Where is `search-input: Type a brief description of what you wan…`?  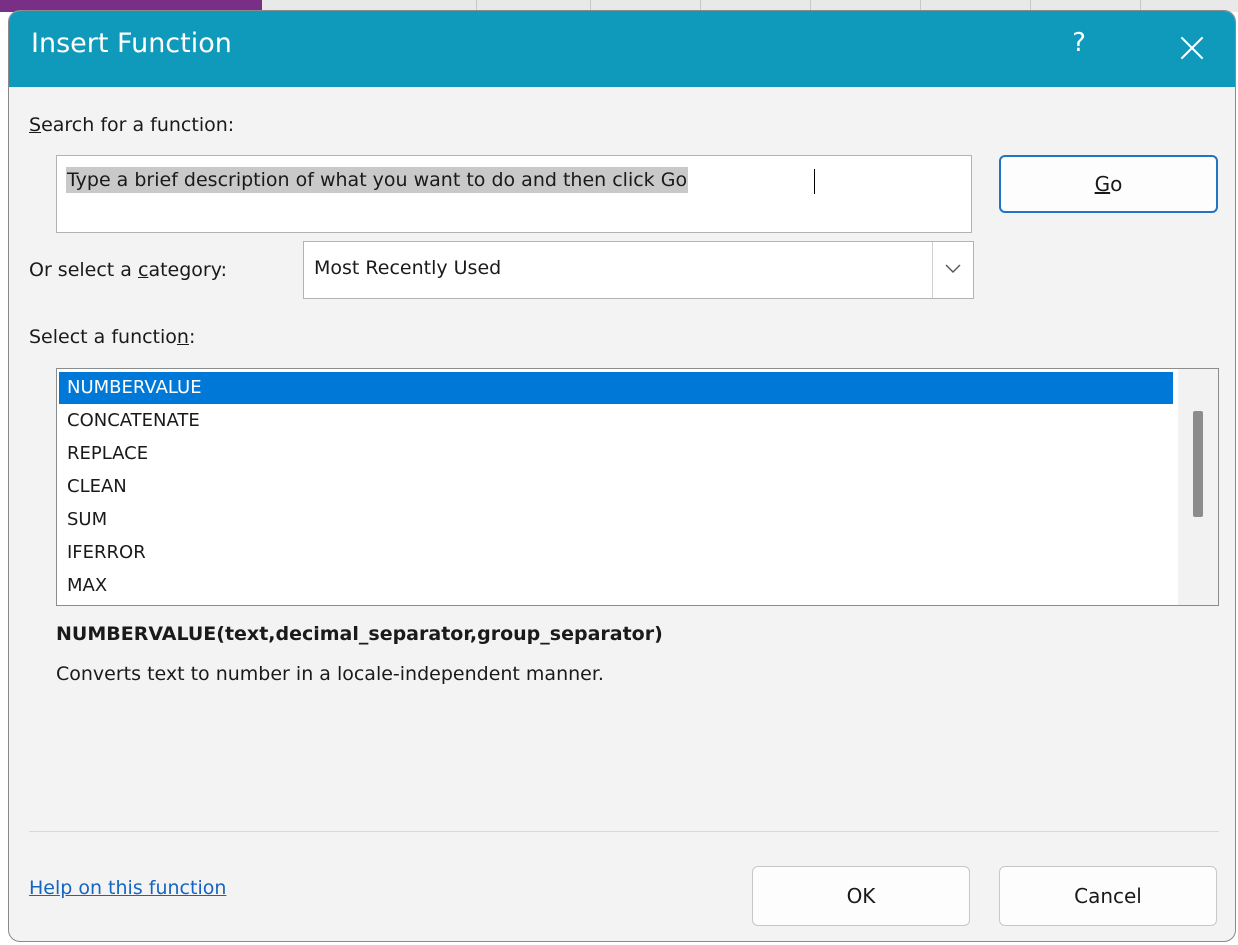 search-input: Type a brief description of what you wan… is located at coordinates (514, 194).